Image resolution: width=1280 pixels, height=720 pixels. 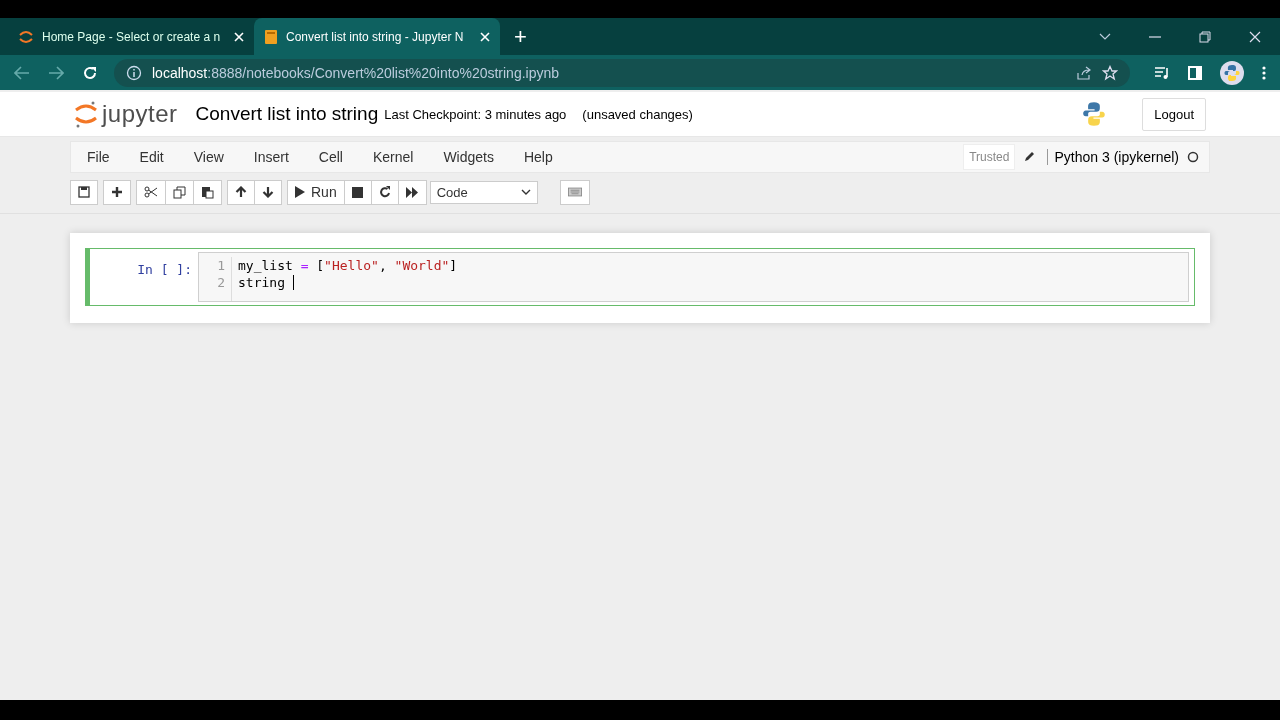 What do you see at coordinates (316, 192) in the screenshot?
I see `run-button: Run` at bounding box center [316, 192].